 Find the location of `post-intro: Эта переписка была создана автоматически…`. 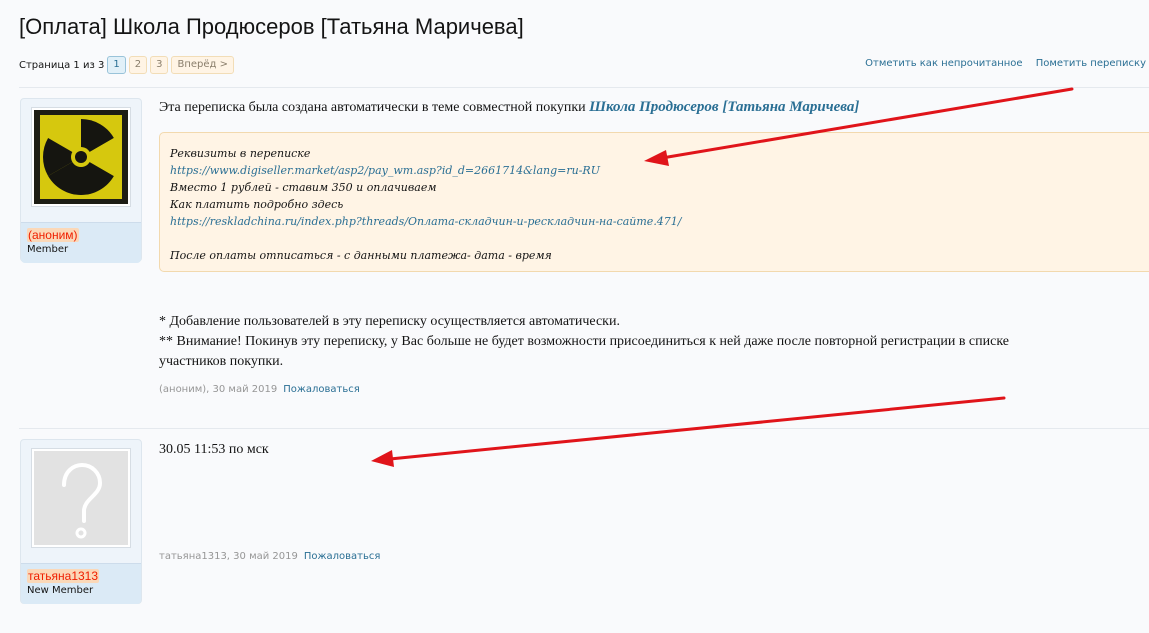

post-intro: Эта переписка была создана автоматически… is located at coordinates (509, 107).